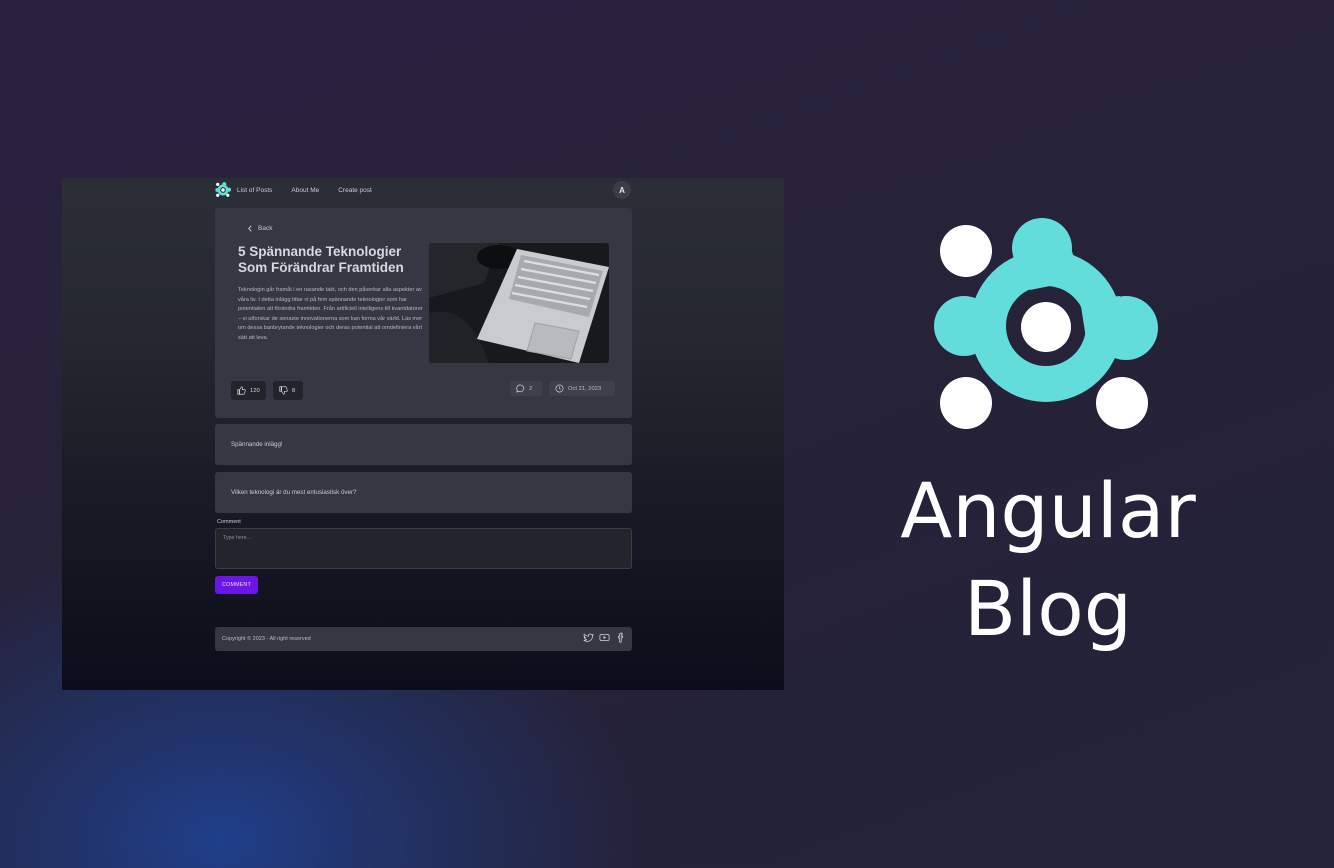 This screenshot has height=868, width=1334. Describe the element at coordinates (423, 190) in the screenshot. I see `top-nav: List of Posts About Me Create post A` at that location.